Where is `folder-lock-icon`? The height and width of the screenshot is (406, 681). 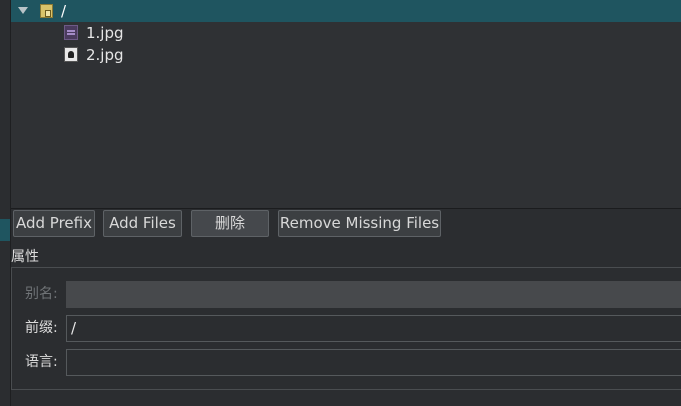 folder-lock-icon is located at coordinates (46, 11).